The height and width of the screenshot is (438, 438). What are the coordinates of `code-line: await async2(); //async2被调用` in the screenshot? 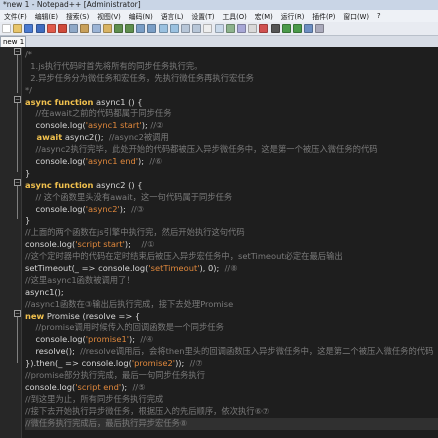 It's located at (231, 138).